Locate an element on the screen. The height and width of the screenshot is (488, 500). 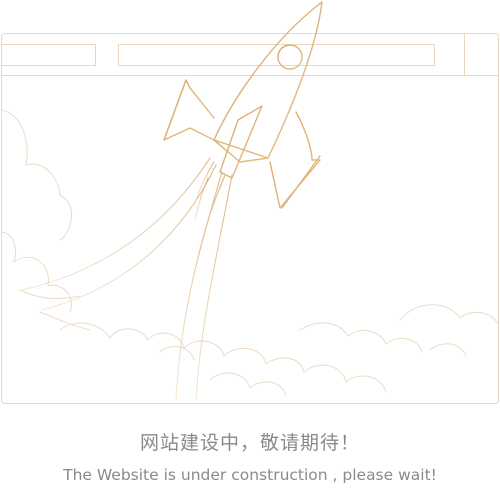
browser-tab-placeholder is located at coordinates (48, 55).